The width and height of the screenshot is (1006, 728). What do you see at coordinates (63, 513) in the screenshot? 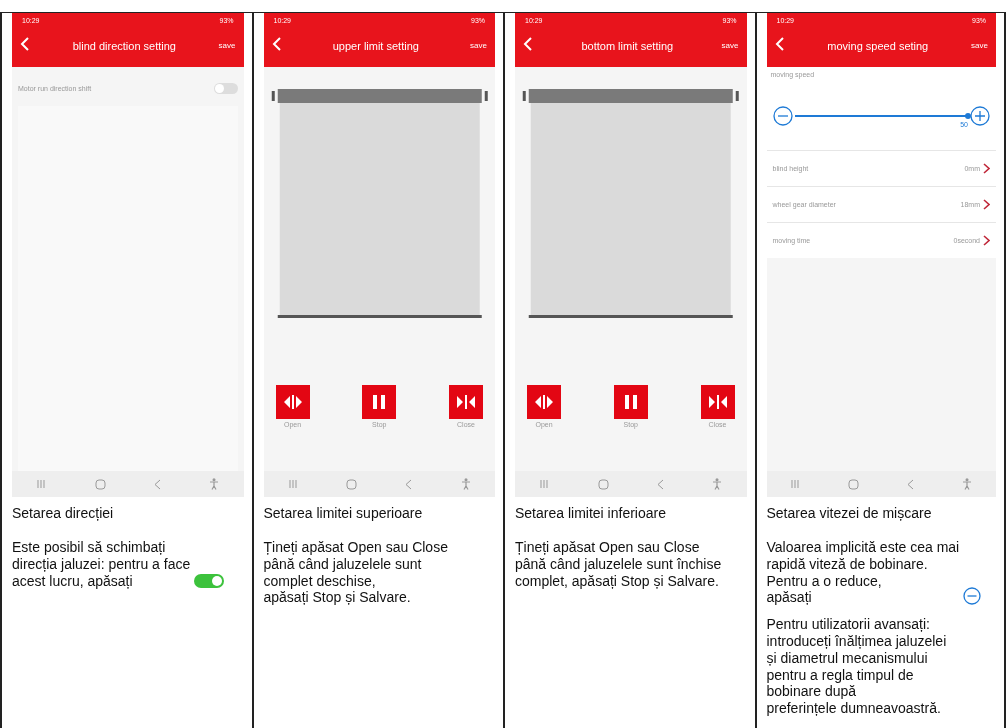
I see `caption-heading: Setarea direcției` at bounding box center [63, 513].